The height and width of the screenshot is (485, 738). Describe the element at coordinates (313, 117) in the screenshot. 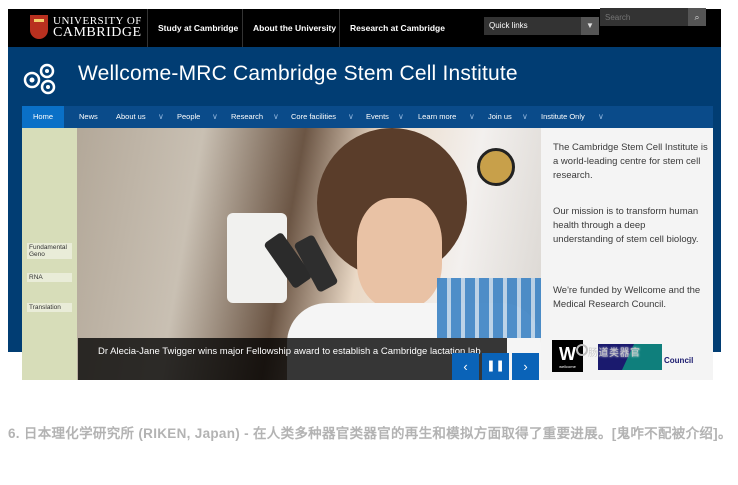

I see `nav-core-facilities: Core facilities` at that location.